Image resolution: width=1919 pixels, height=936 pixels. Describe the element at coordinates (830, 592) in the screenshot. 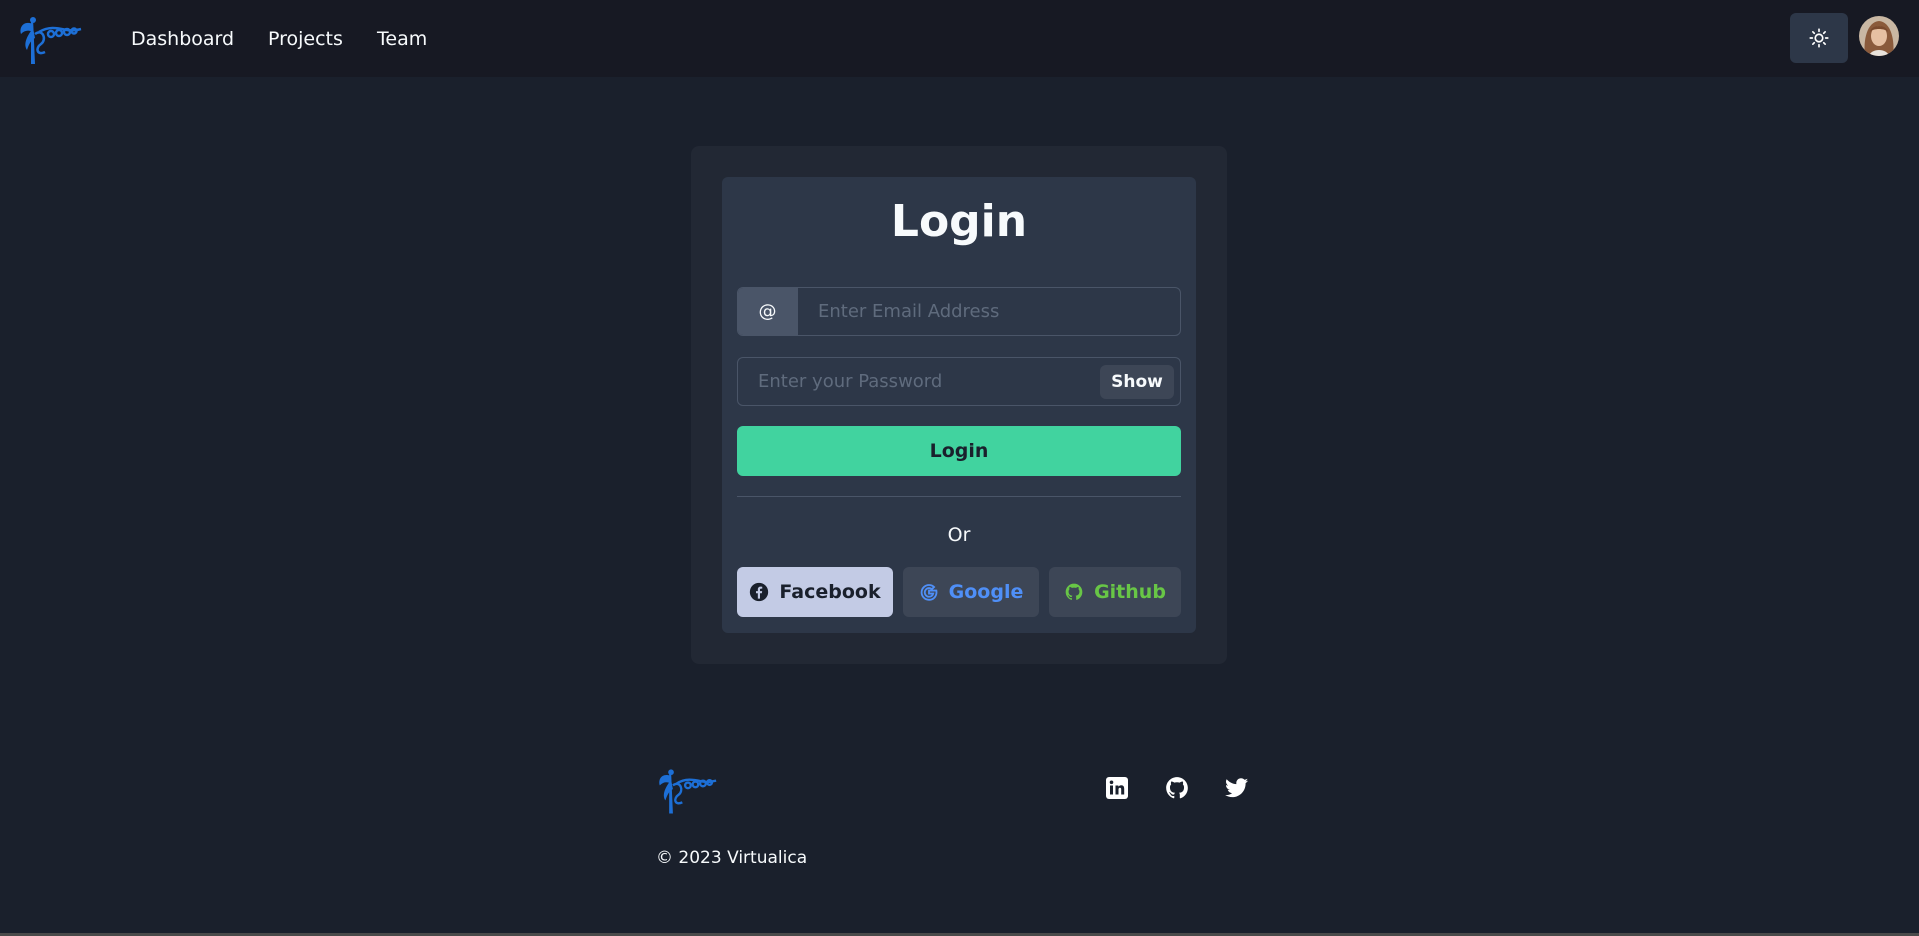

I see `facebook-label: Facebook` at that location.